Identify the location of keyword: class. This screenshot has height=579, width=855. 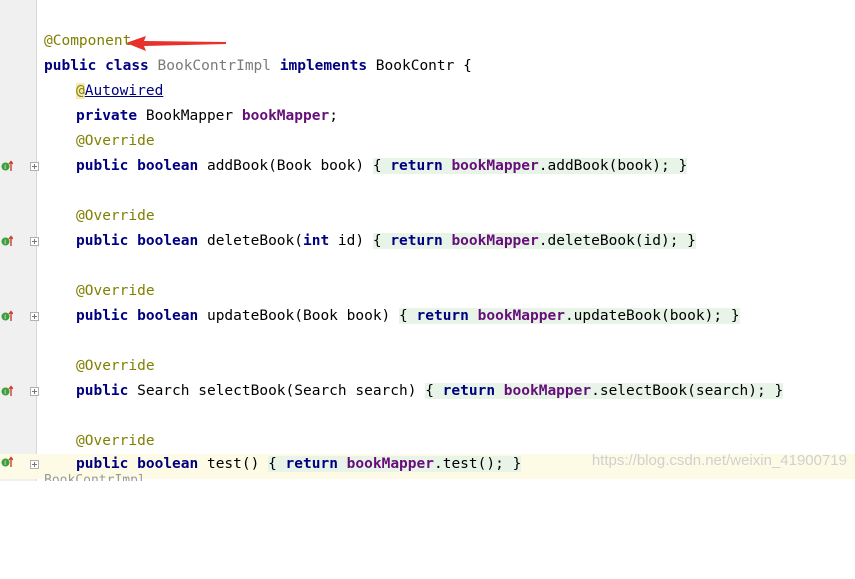
(127, 66).